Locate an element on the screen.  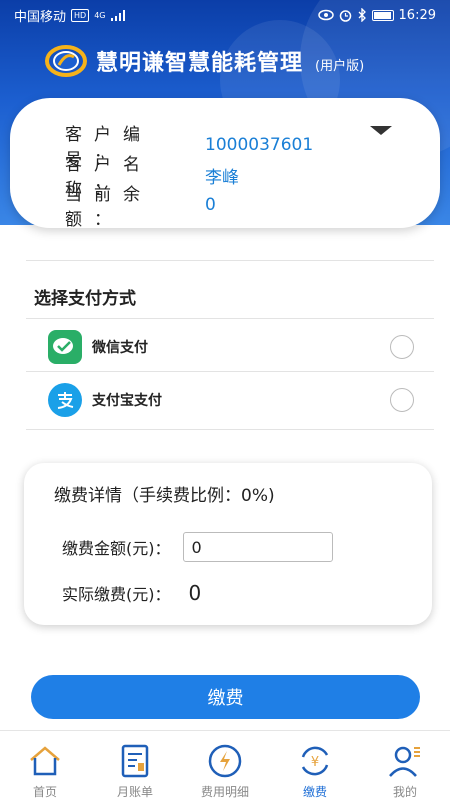
nav-cost-detail-label: 费用明细 is located at coordinates (224, 792).